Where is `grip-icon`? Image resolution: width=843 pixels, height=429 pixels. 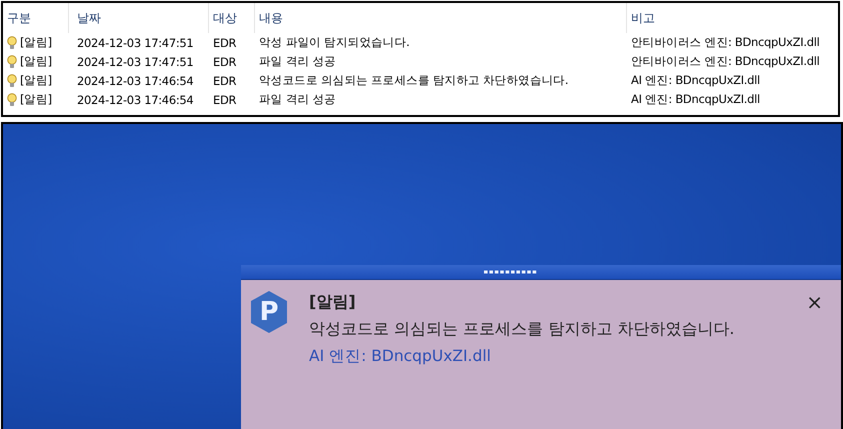
grip-icon is located at coordinates (511, 272).